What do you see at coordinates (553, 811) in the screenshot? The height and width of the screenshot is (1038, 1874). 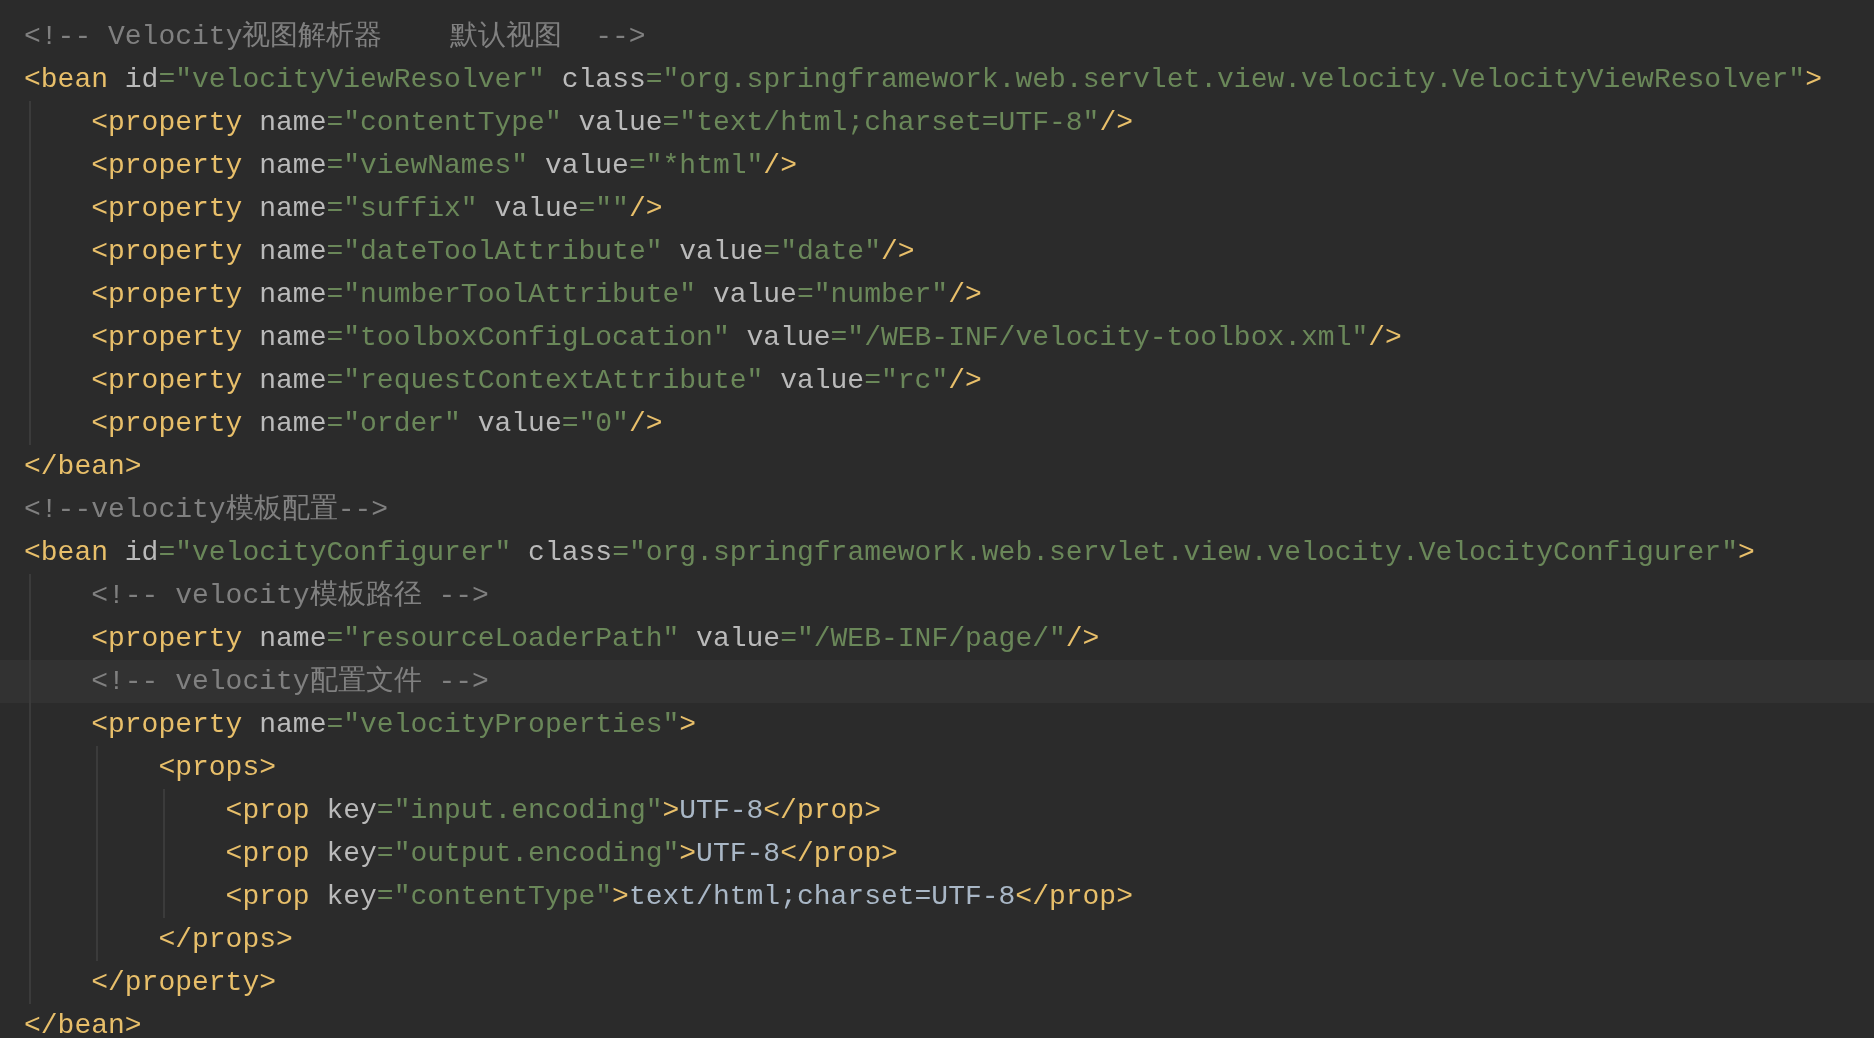 I see `code-line: <prop key="input.encoding">UTF-8</prop>` at bounding box center [553, 811].